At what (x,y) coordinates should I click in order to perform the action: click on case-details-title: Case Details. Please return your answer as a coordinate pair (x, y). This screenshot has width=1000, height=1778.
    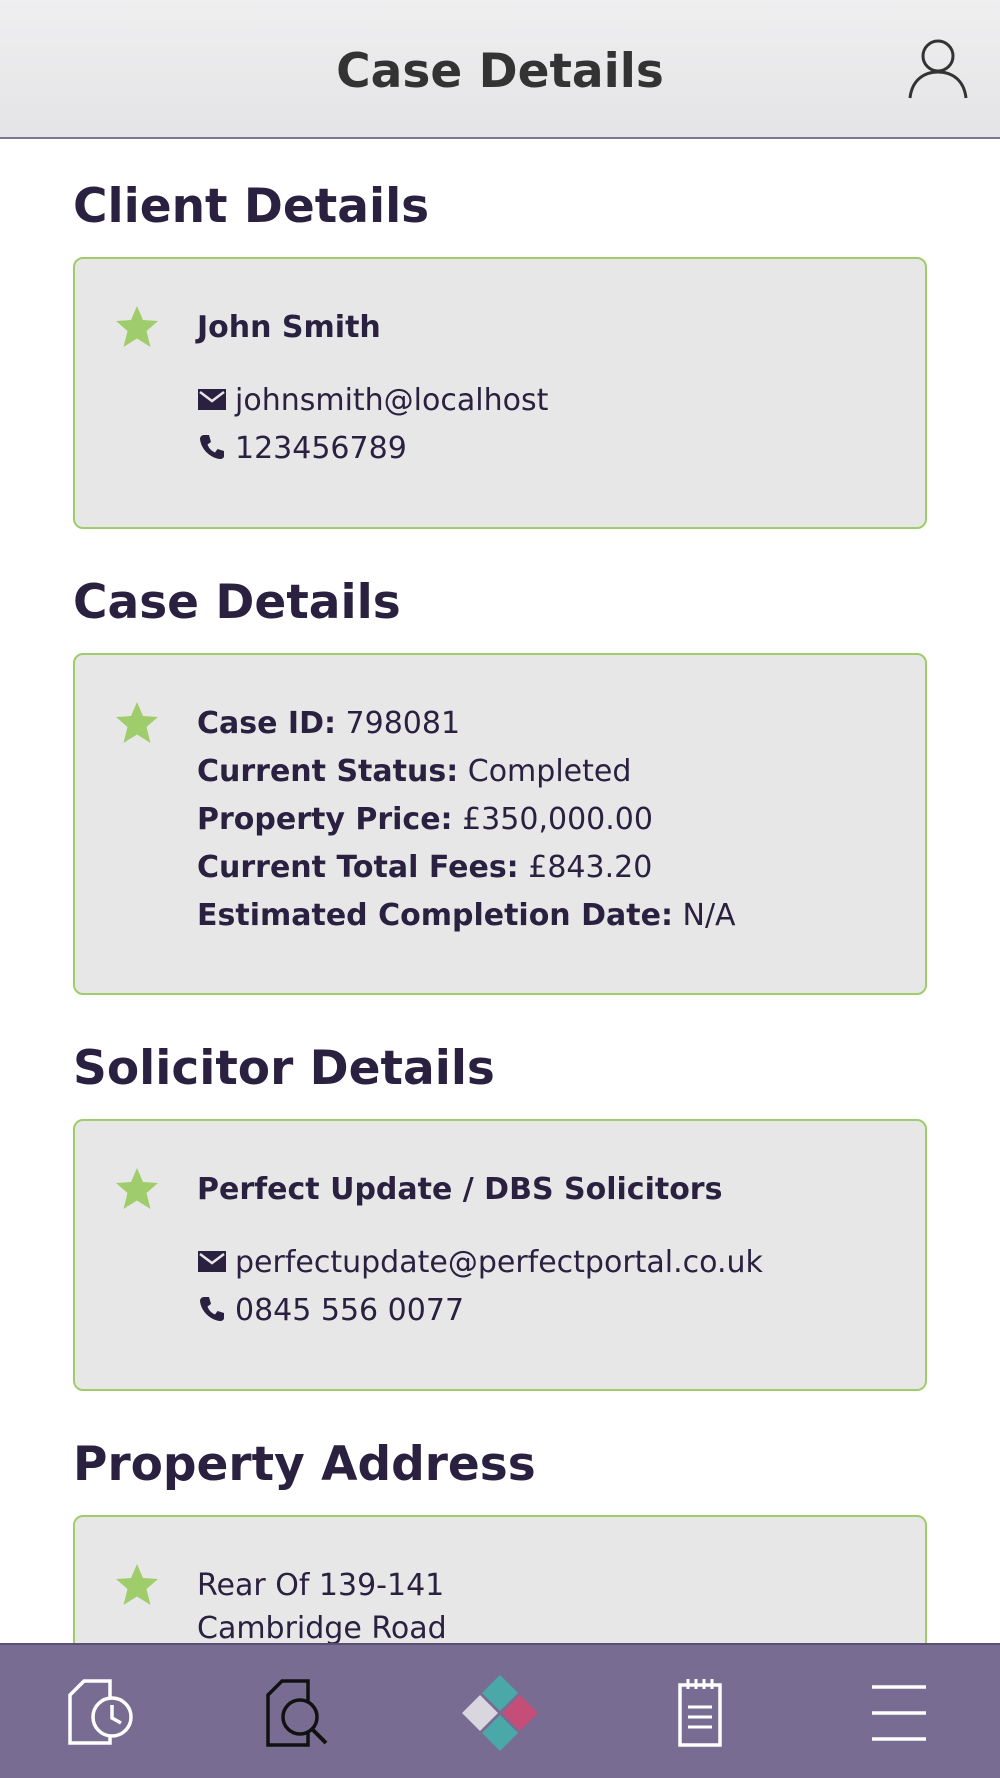
    Looking at the image, I should click on (237, 602).